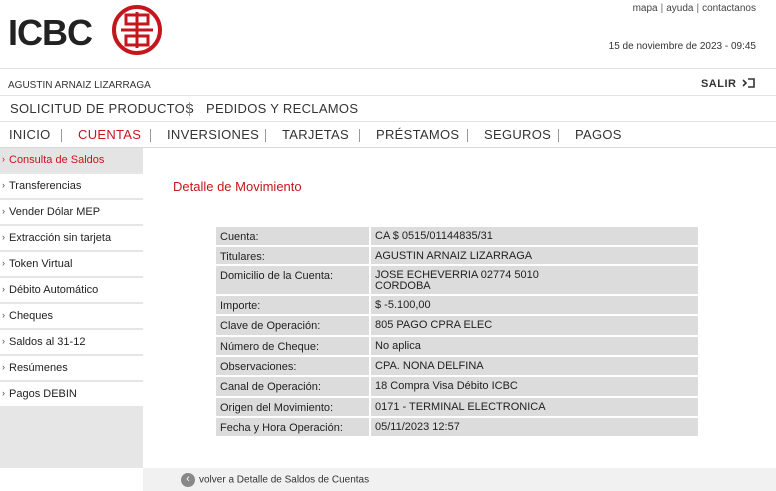 The width and height of the screenshot is (776, 491). Describe the element at coordinates (57, 160) in the screenshot. I see `sidebar-item-label: Consulta de Saldos` at that location.